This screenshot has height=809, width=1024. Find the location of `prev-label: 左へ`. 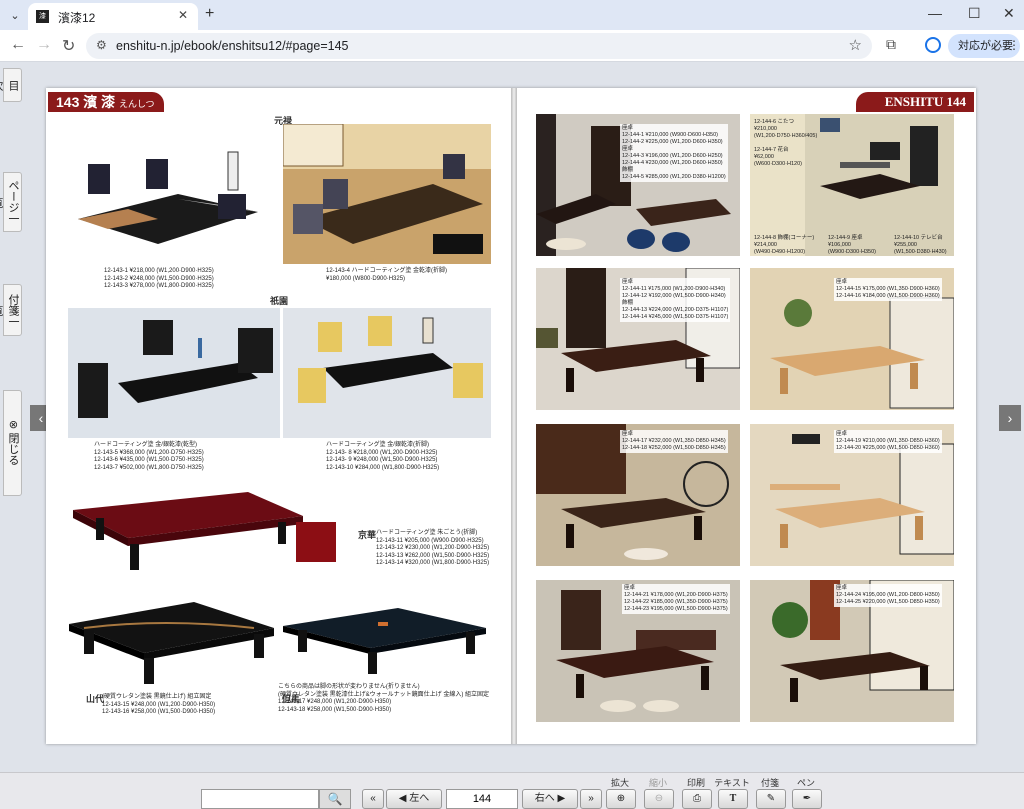

prev-label: 左へ is located at coordinates (419, 798).